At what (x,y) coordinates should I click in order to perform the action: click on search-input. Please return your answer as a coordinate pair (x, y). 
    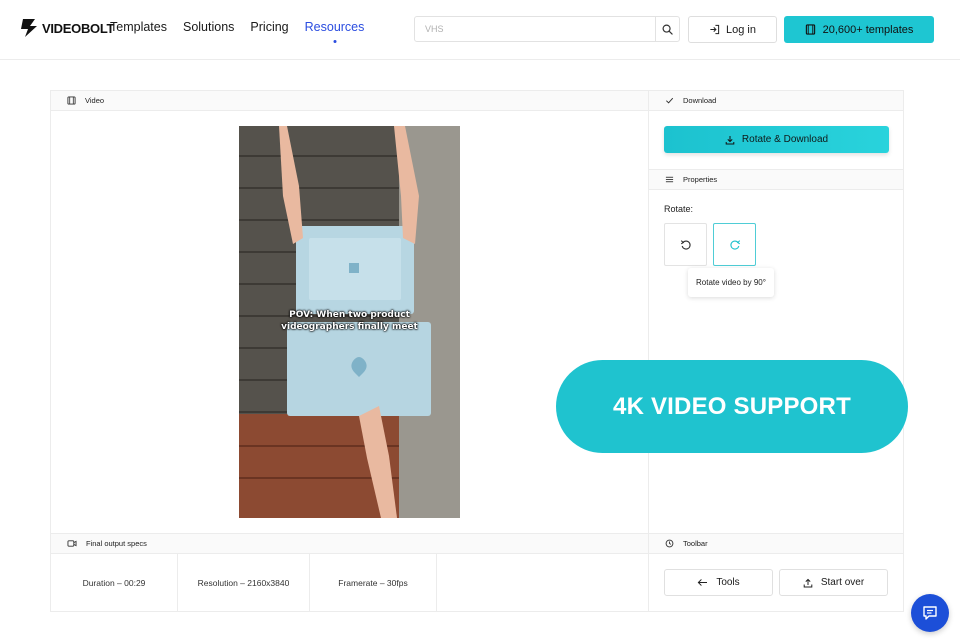
    Looking at the image, I should click on (535, 29).